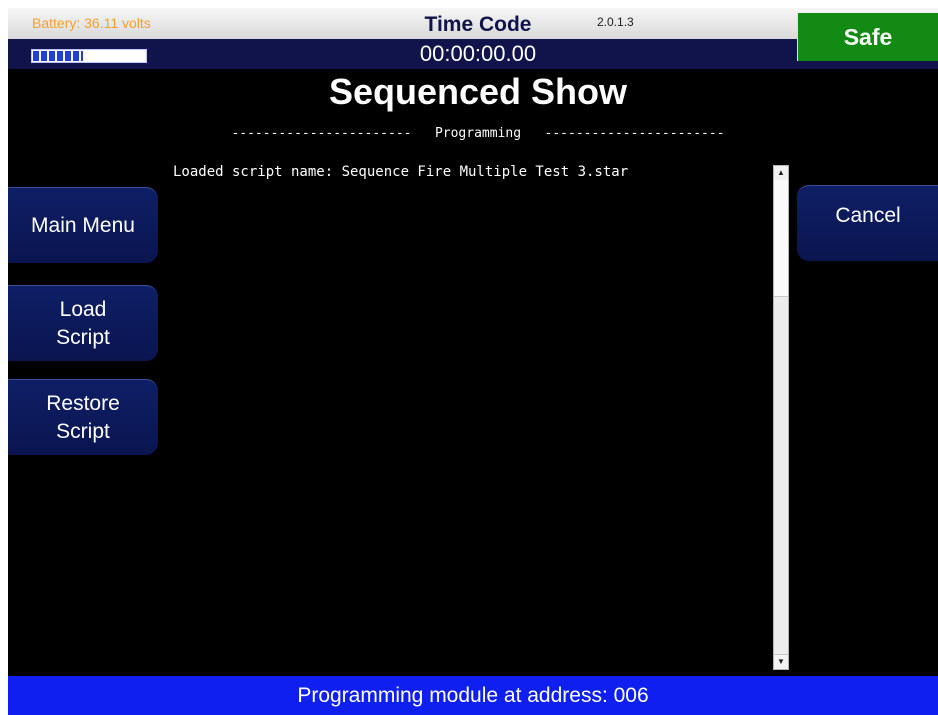  I want to click on load-script-label: Load Script, so click(83, 323).